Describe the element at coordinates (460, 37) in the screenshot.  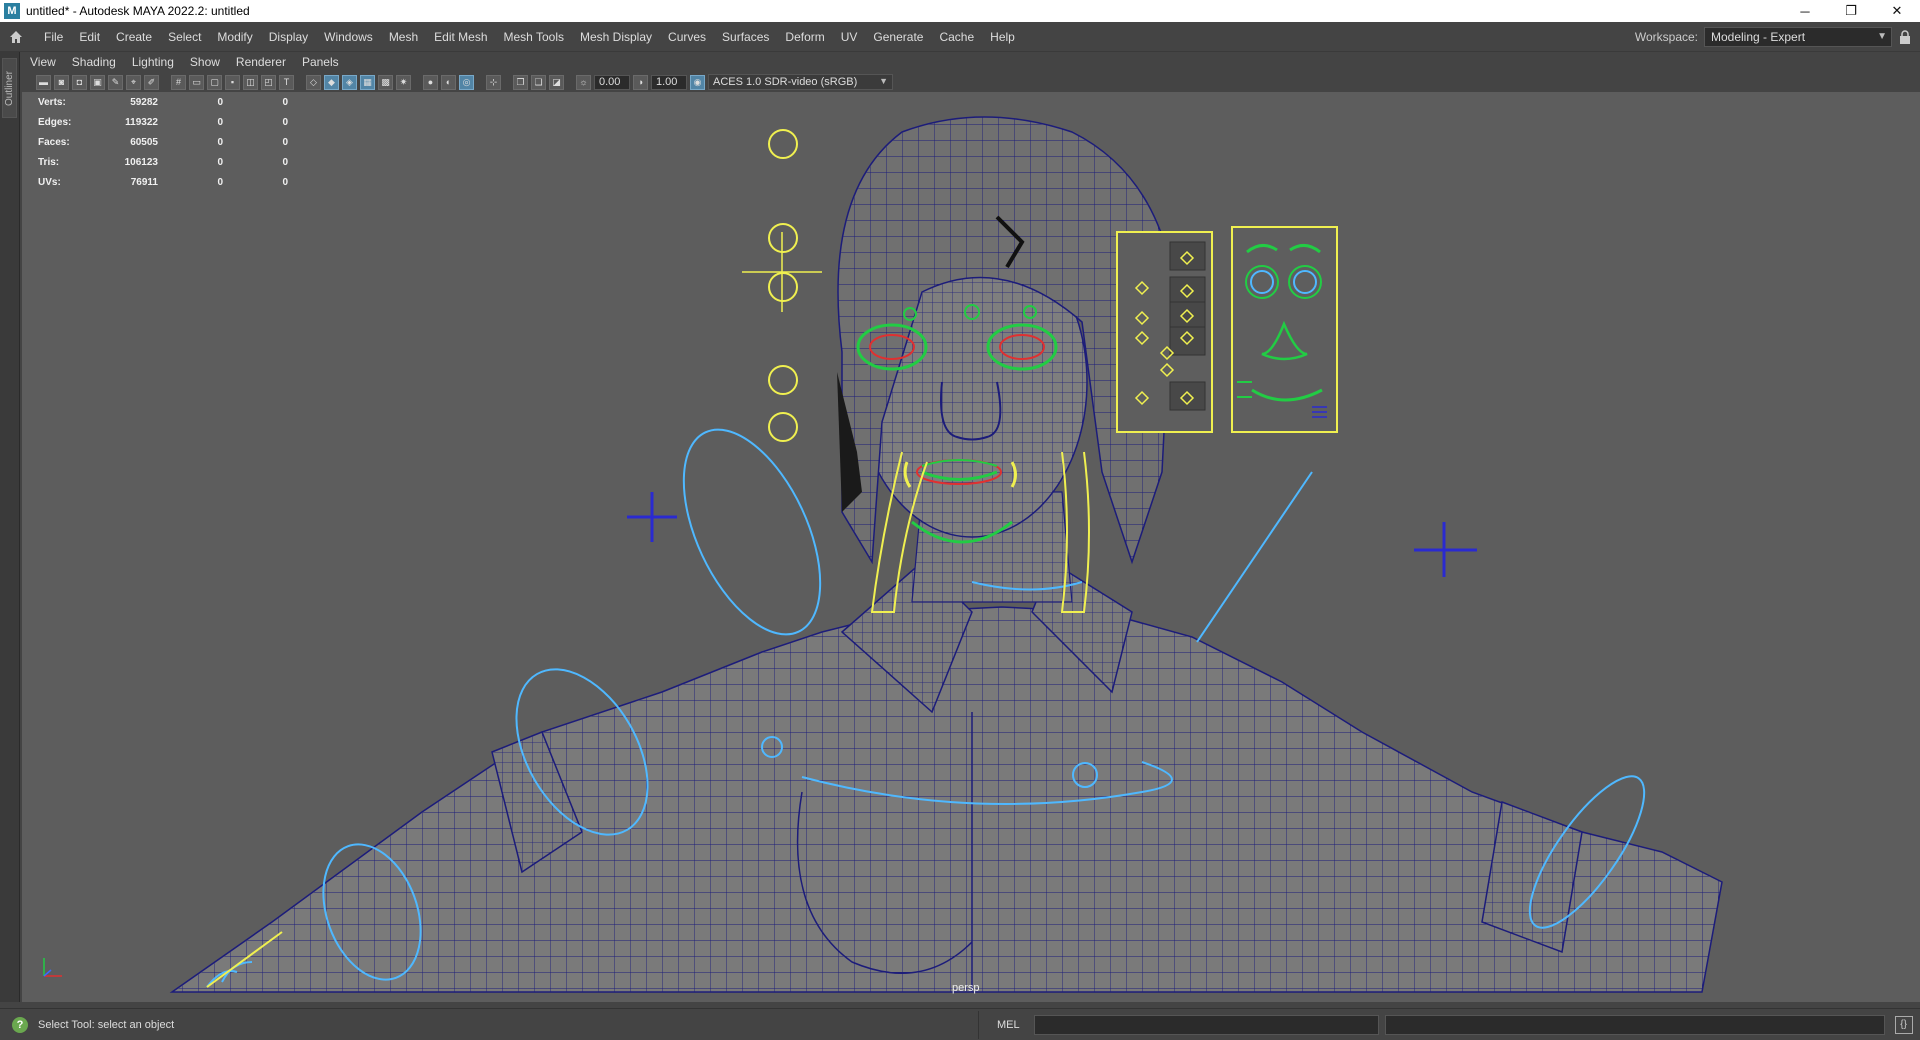
I see `menu-edit-mesh: Edit Mesh` at that location.